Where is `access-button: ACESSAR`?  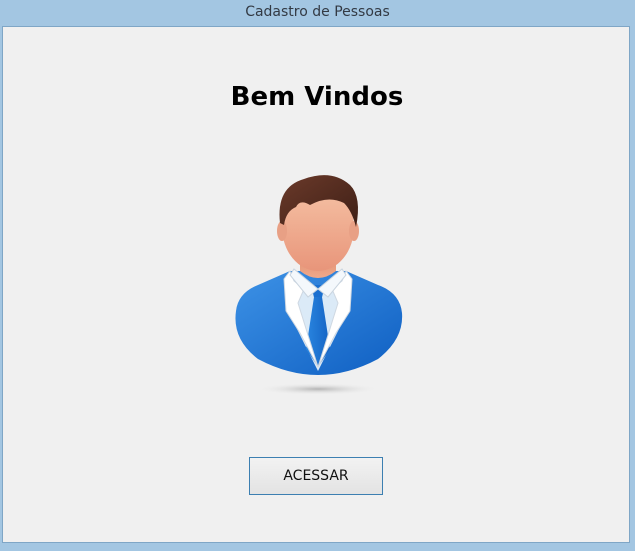
access-button: ACESSAR is located at coordinates (316, 476).